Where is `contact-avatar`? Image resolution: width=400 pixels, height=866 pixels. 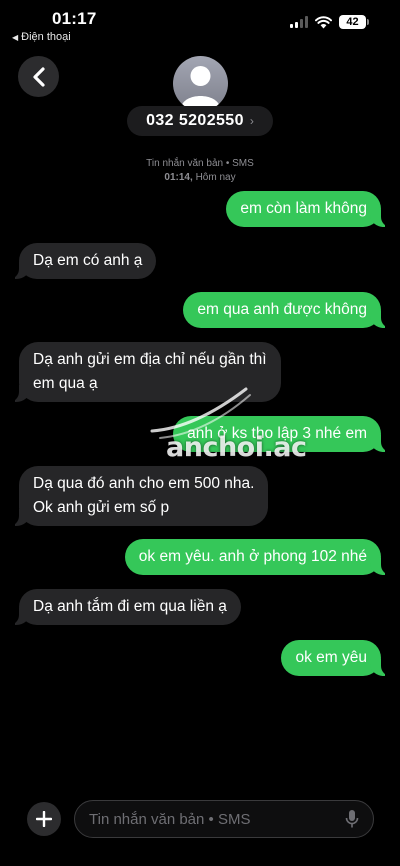
contact-avatar is located at coordinates (200, 83).